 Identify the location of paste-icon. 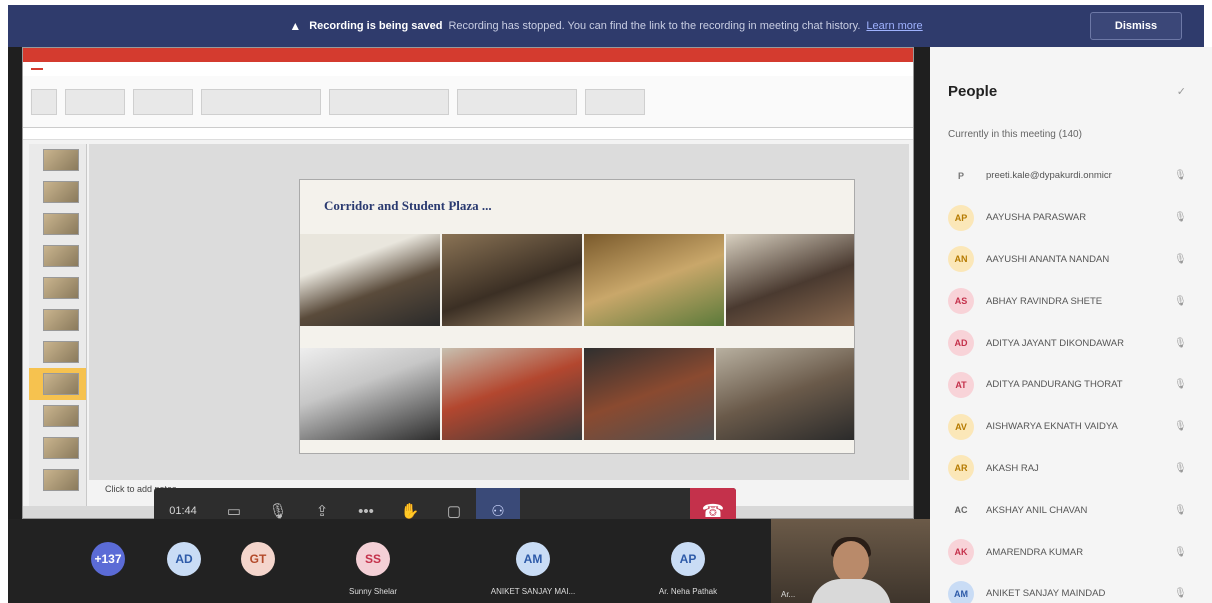
(44, 101).